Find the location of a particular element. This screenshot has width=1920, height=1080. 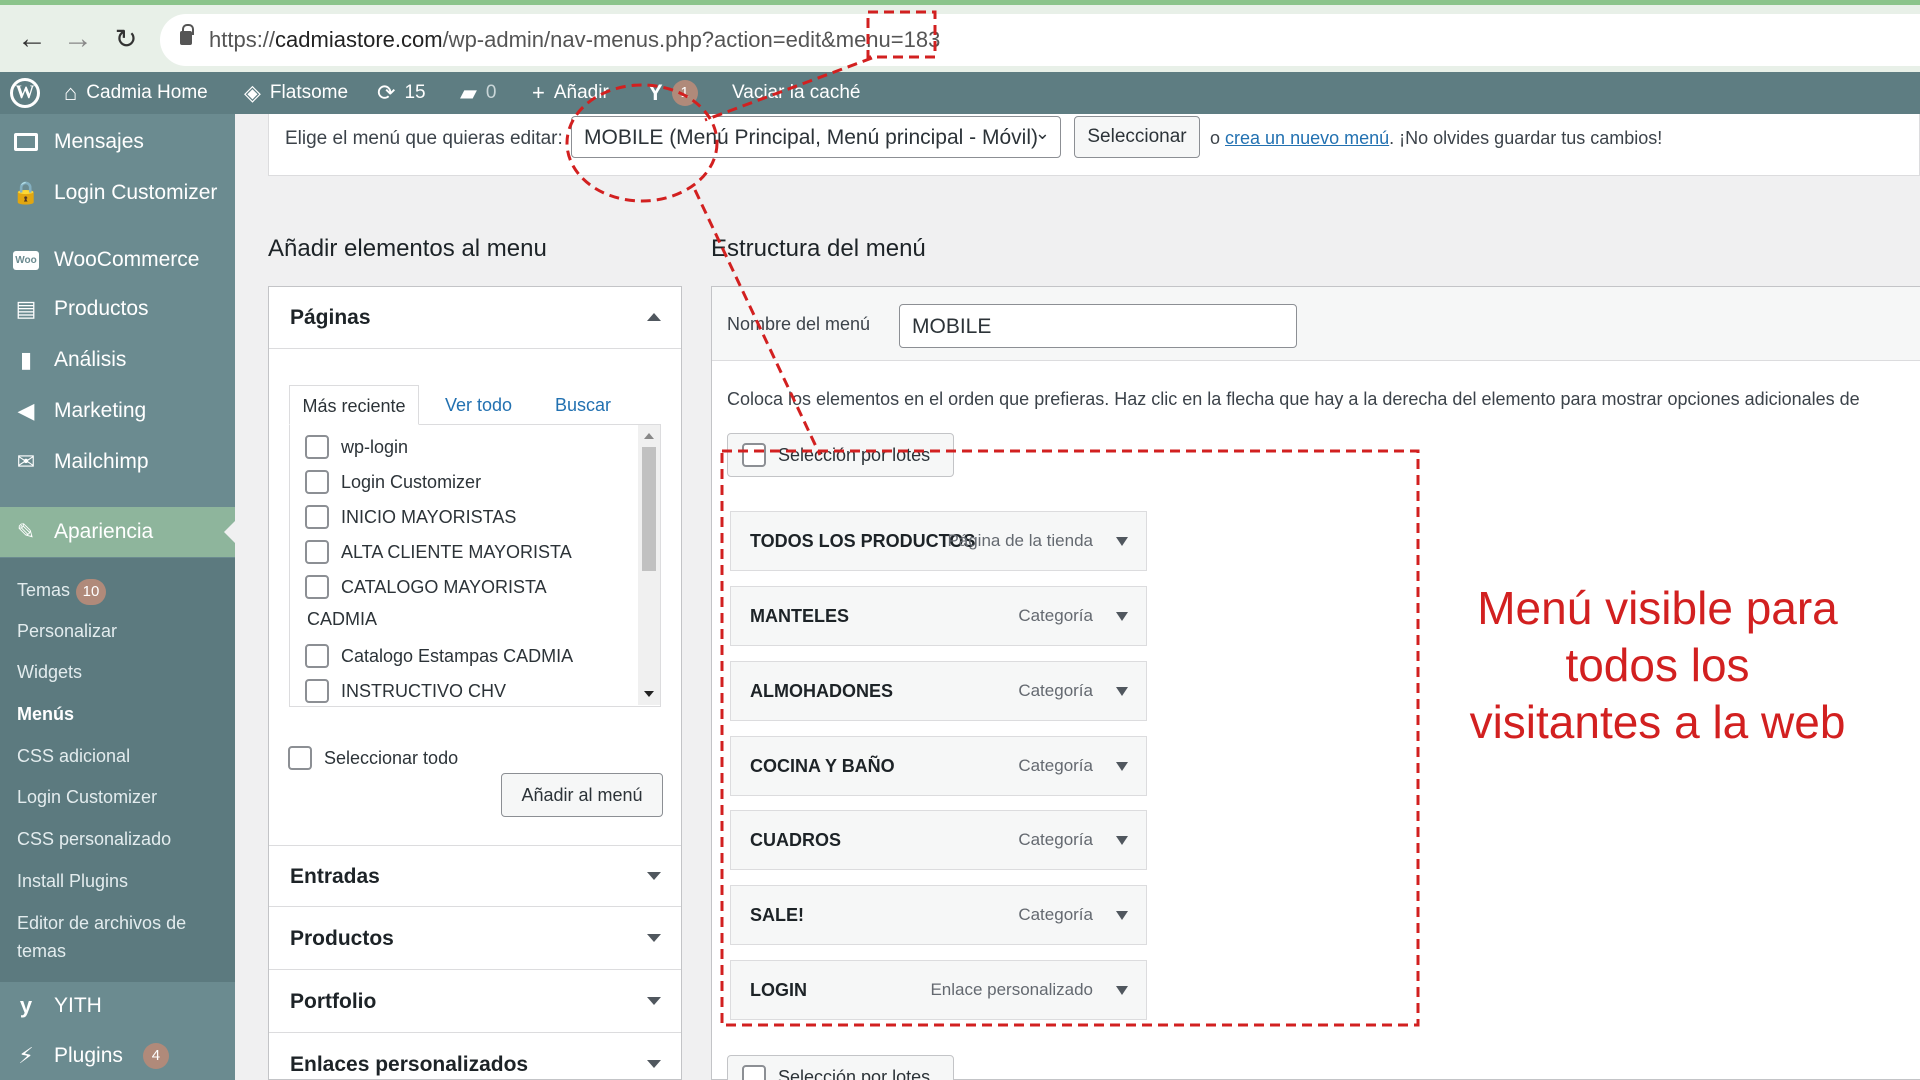

back-arrow-icon: ← is located at coordinates (32, 39).